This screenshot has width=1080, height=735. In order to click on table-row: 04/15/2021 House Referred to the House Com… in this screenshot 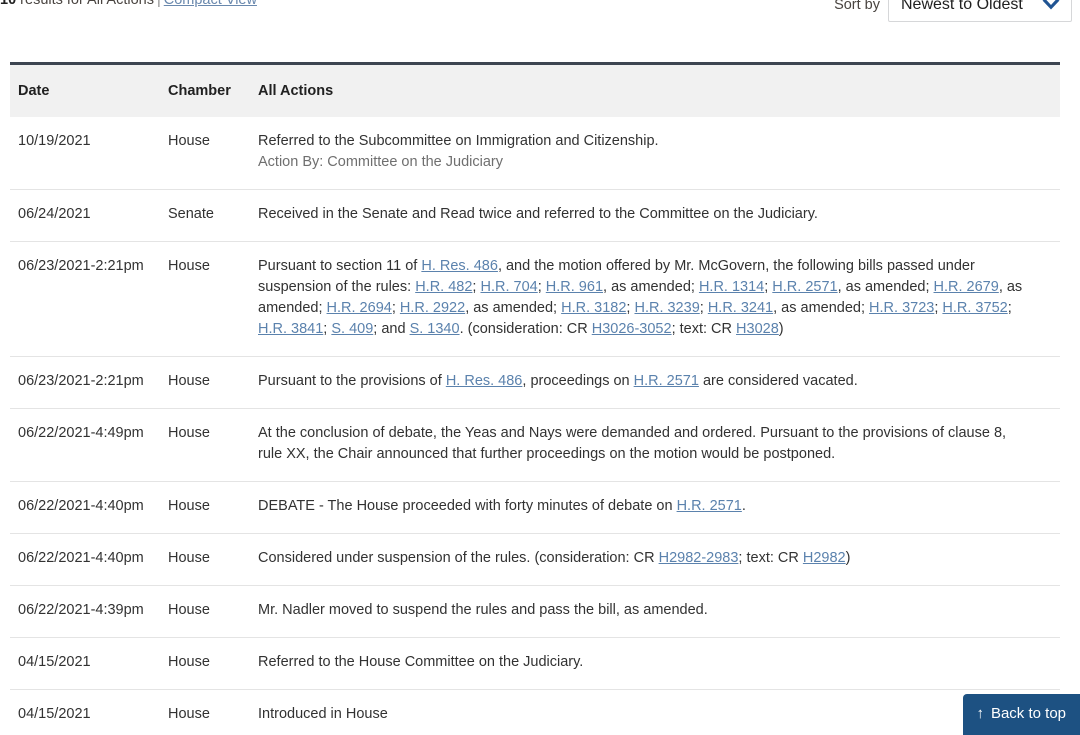, I will do `click(535, 664)`.